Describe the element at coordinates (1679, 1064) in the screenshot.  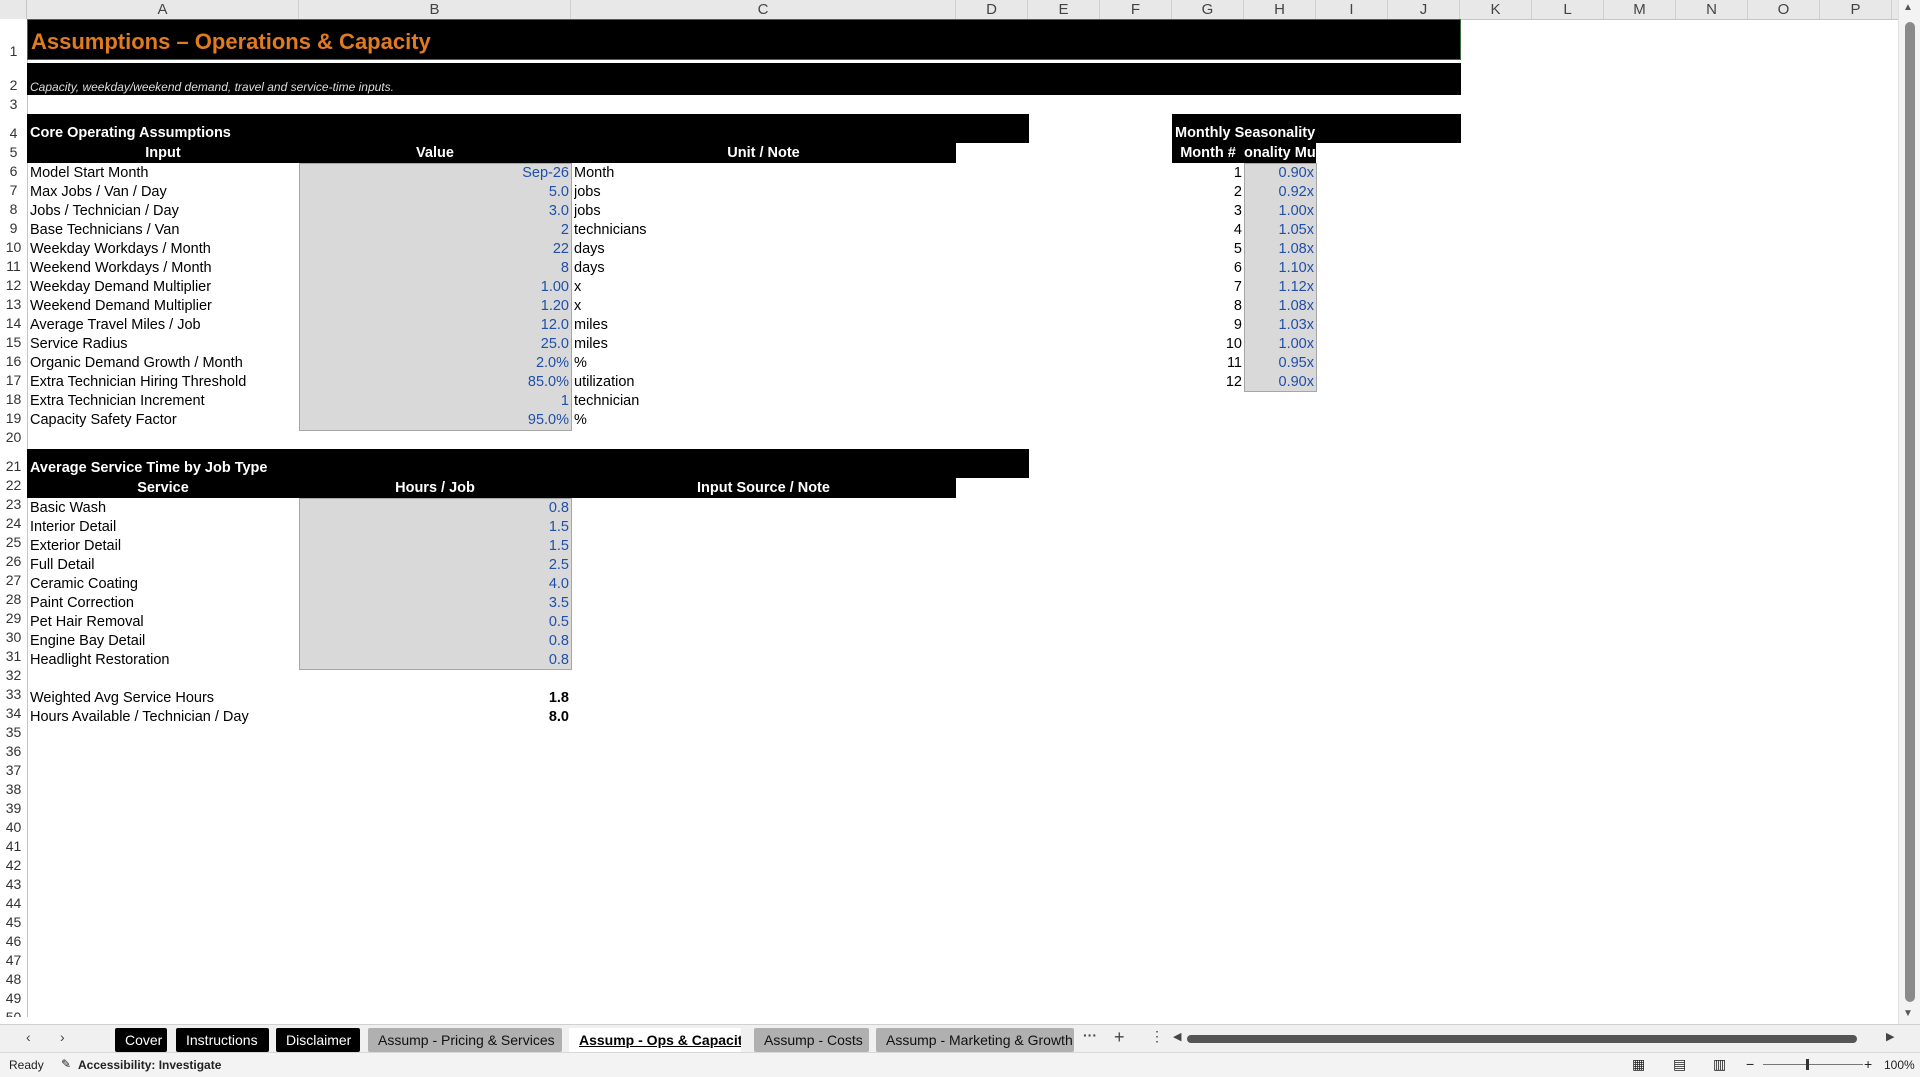
I see `page-layout-icon: ▤` at that location.